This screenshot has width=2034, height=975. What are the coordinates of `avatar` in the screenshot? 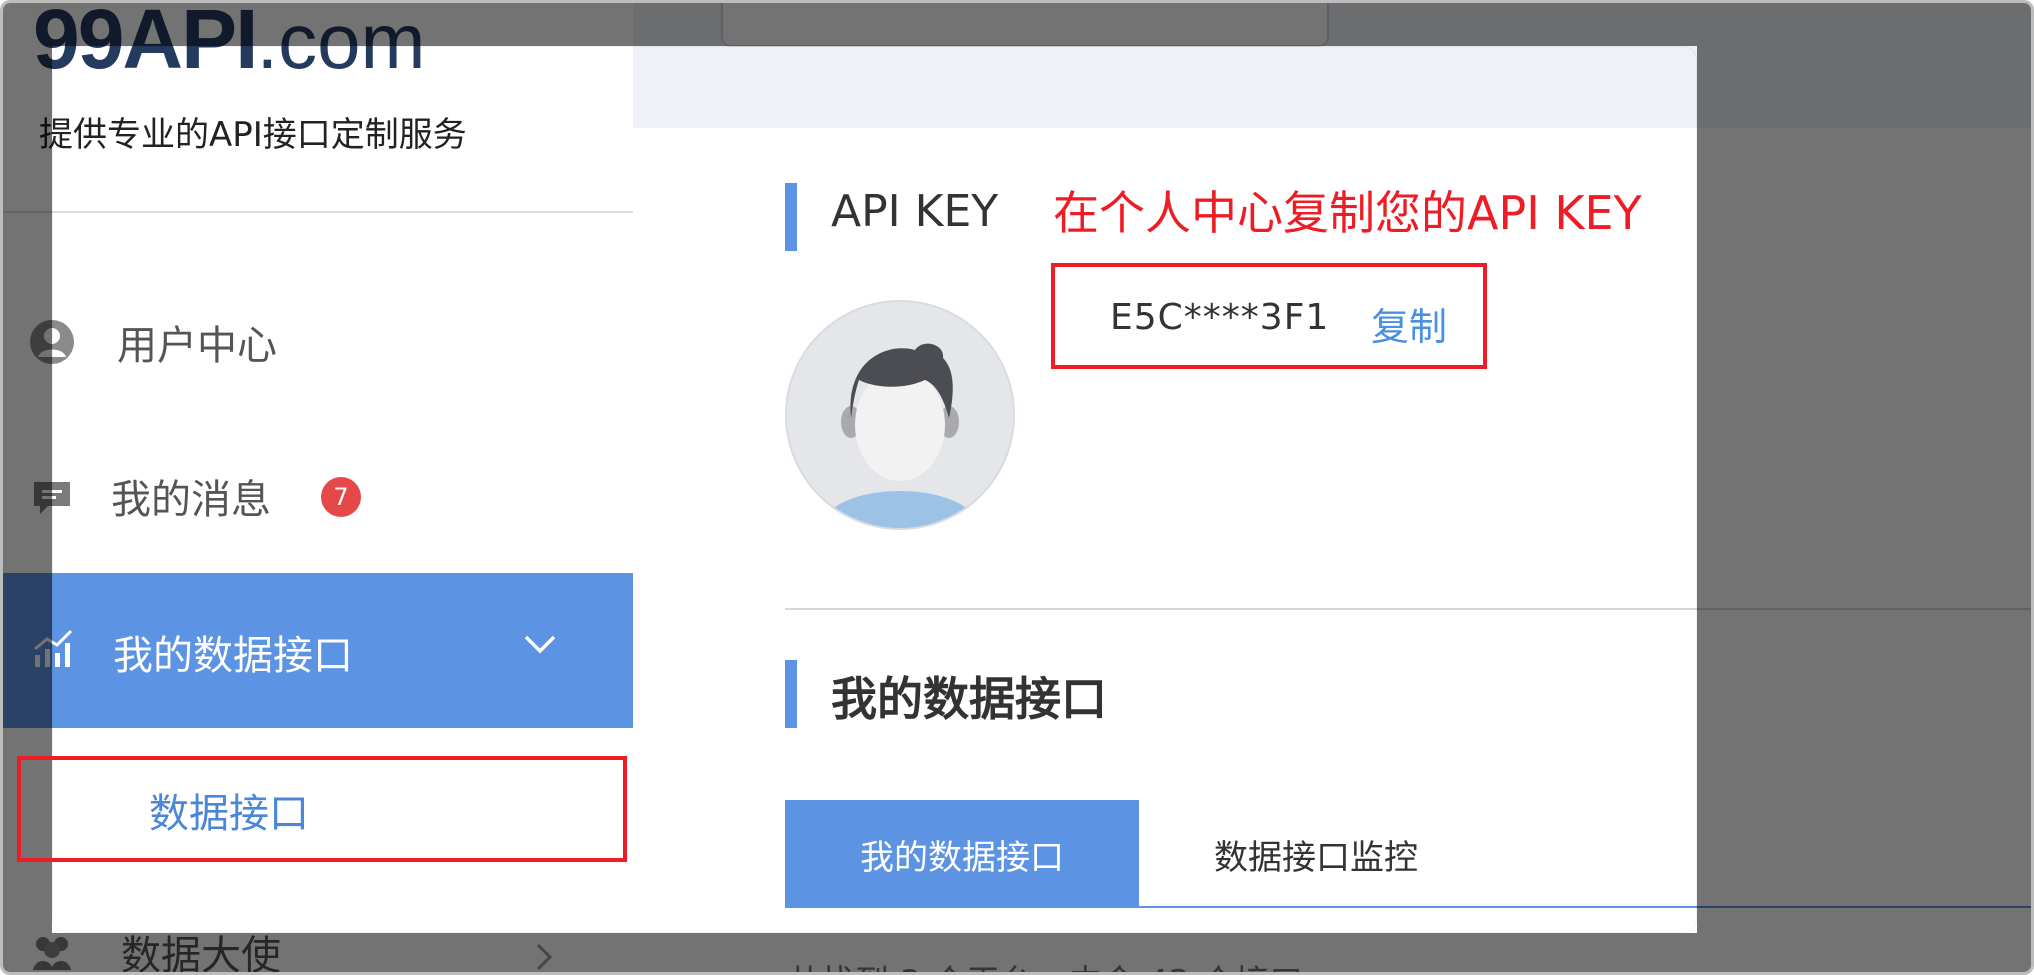 It's located at (900, 415).